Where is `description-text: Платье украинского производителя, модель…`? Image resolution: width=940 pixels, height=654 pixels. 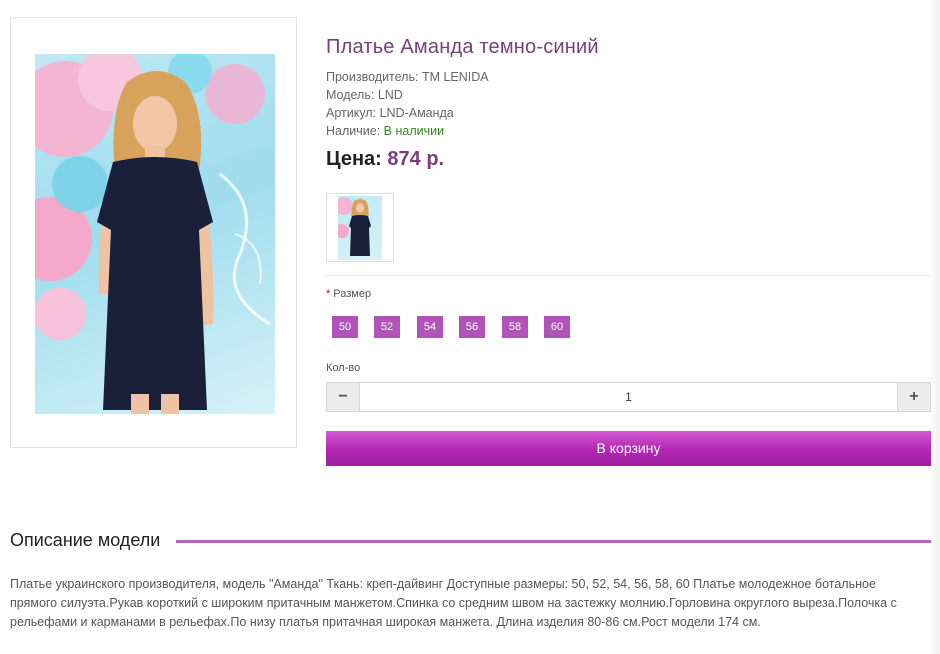 description-text: Платье украинского производителя, модель… is located at coordinates (453, 603).